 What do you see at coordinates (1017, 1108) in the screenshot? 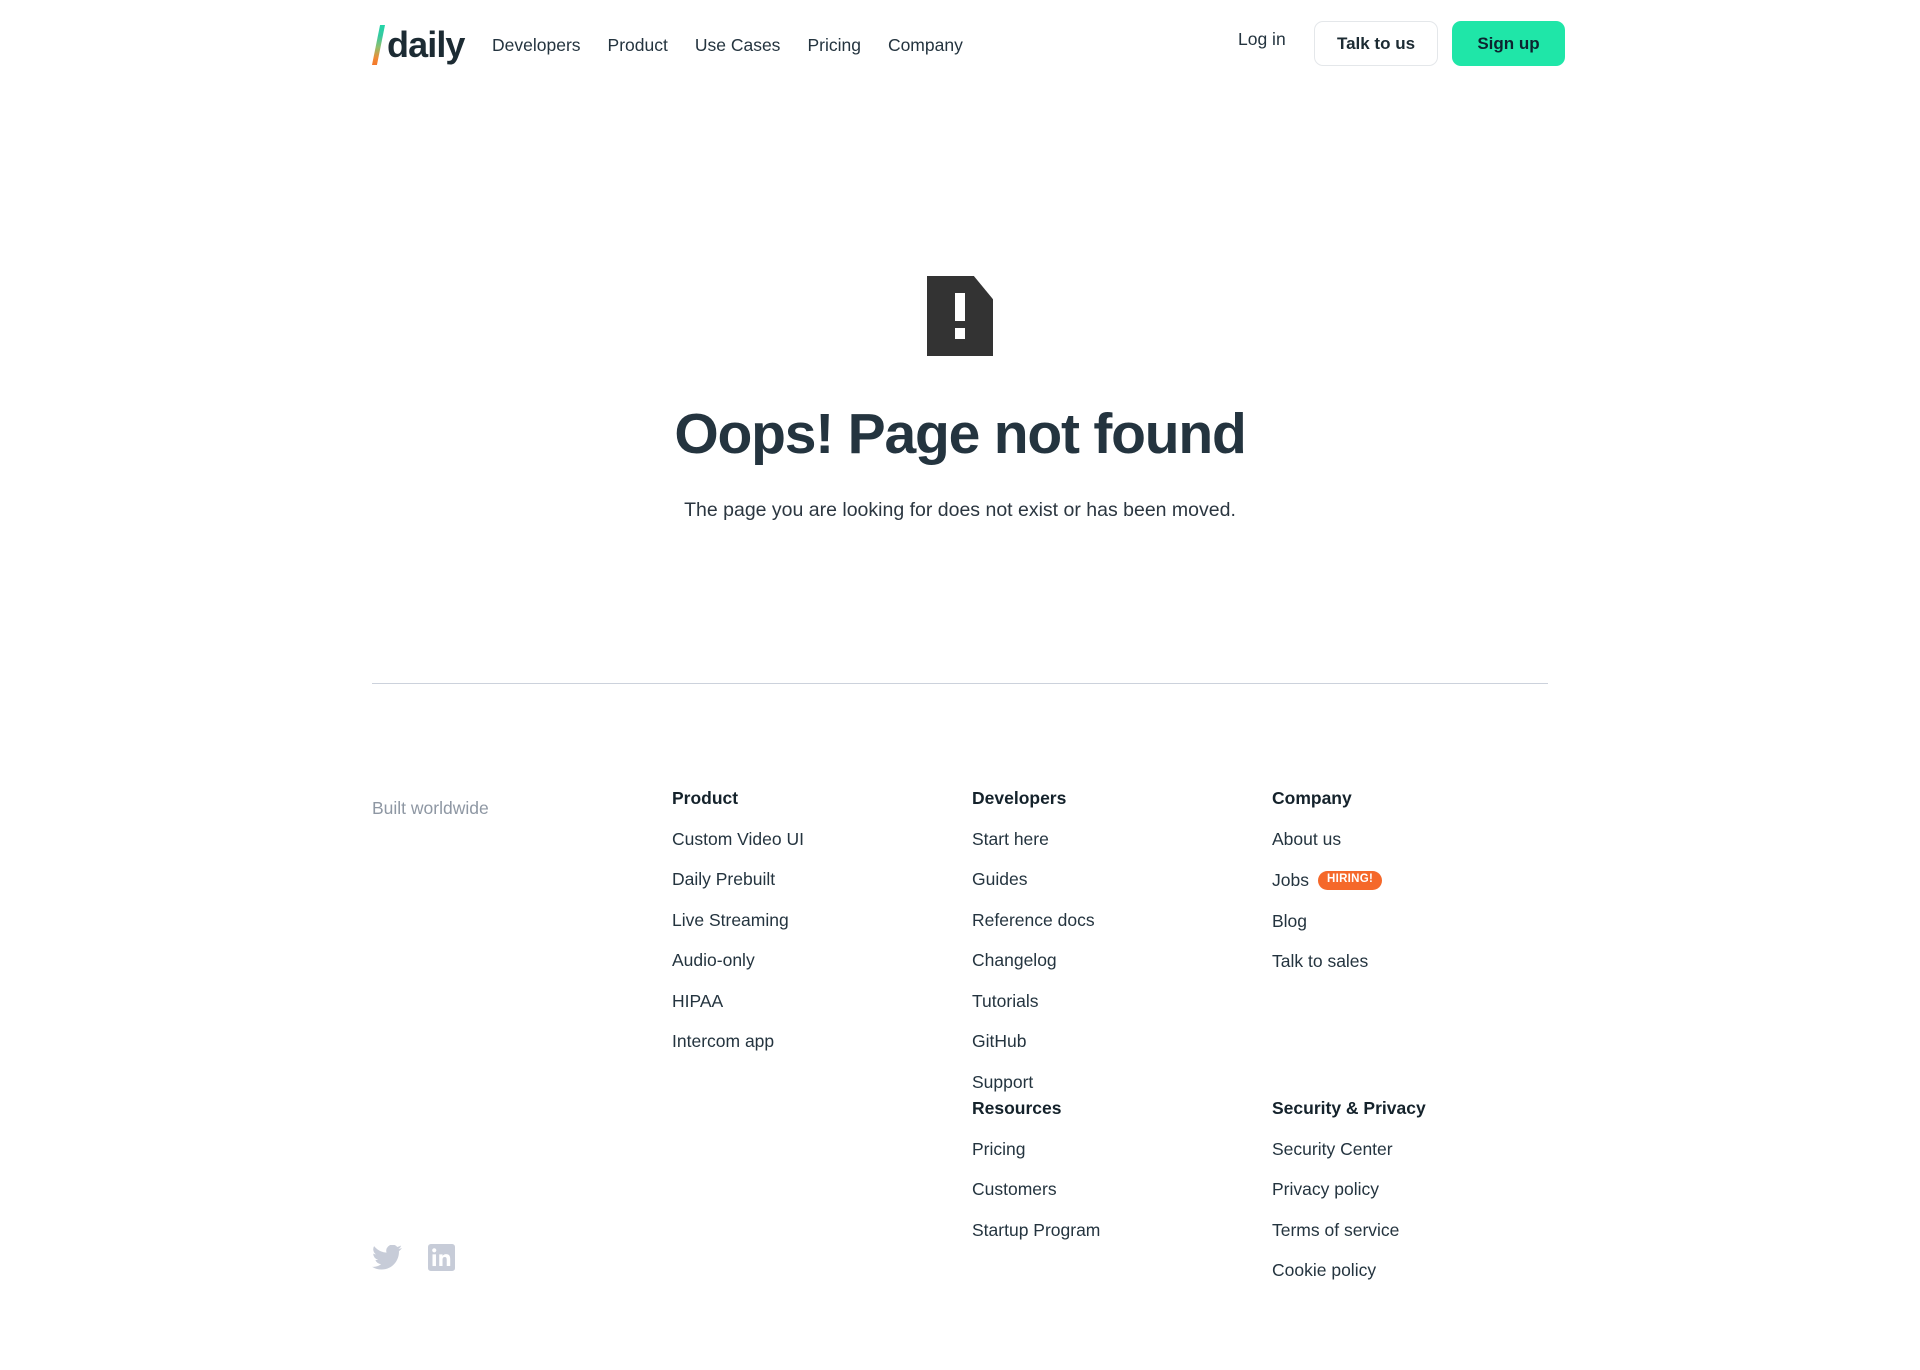
I see `footer-heading-resources: Resources` at bounding box center [1017, 1108].